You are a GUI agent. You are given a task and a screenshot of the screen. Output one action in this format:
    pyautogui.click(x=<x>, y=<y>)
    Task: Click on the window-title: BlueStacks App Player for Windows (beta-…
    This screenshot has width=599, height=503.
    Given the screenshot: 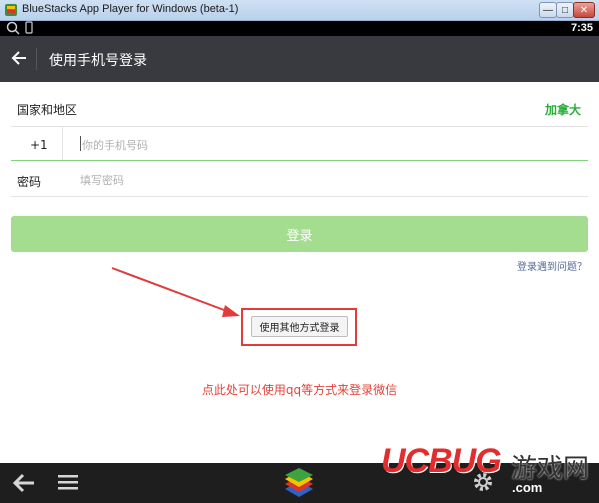 What is the action you would take?
    pyautogui.click(x=130, y=9)
    